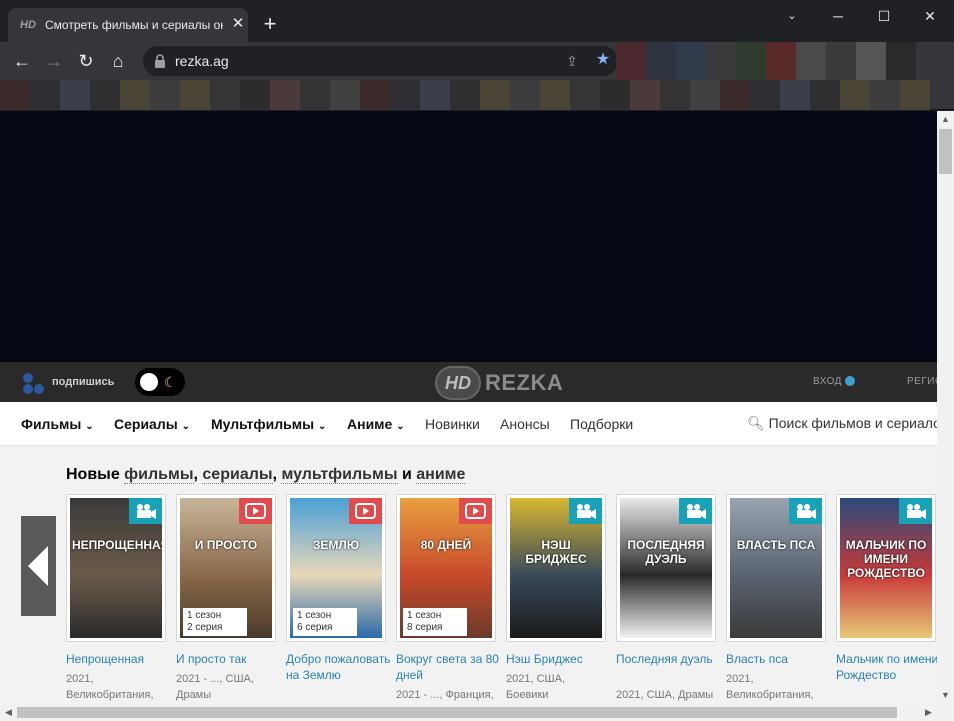 Image resolution: width=954 pixels, height=721 pixels. Describe the element at coordinates (159, 475) in the screenshot. I see `heading-films-link: фильмы` at that location.